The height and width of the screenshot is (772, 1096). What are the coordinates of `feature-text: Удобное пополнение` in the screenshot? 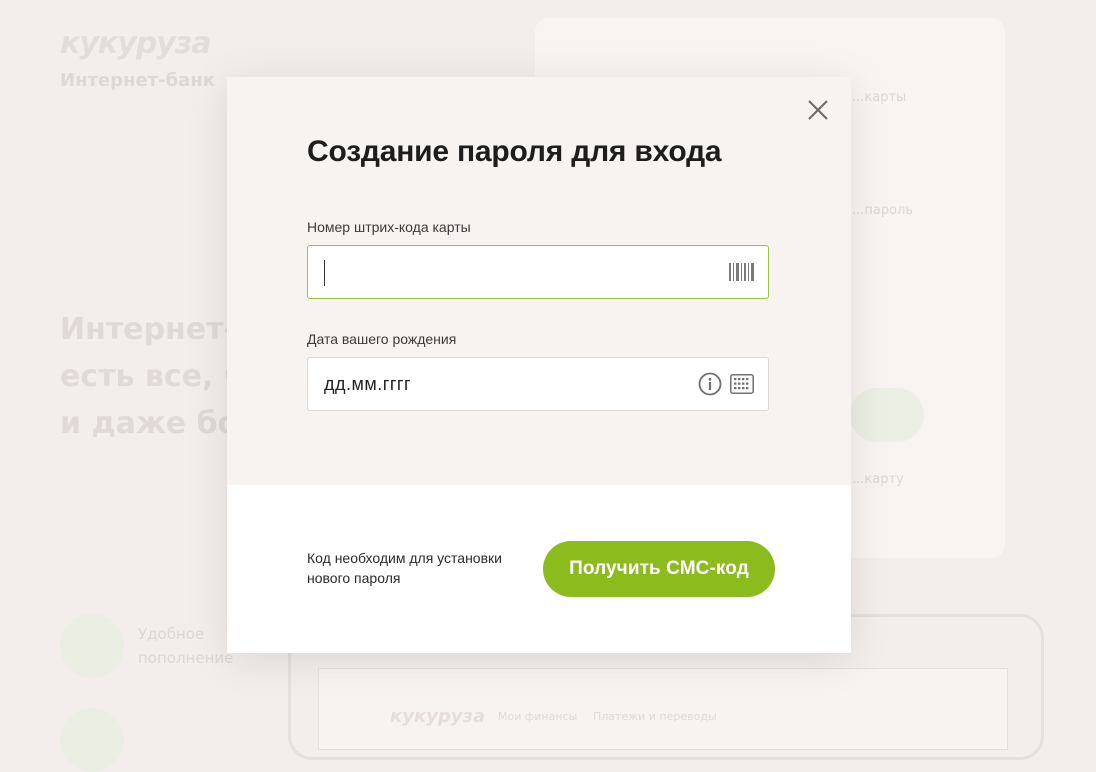 It's located at (185, 646).